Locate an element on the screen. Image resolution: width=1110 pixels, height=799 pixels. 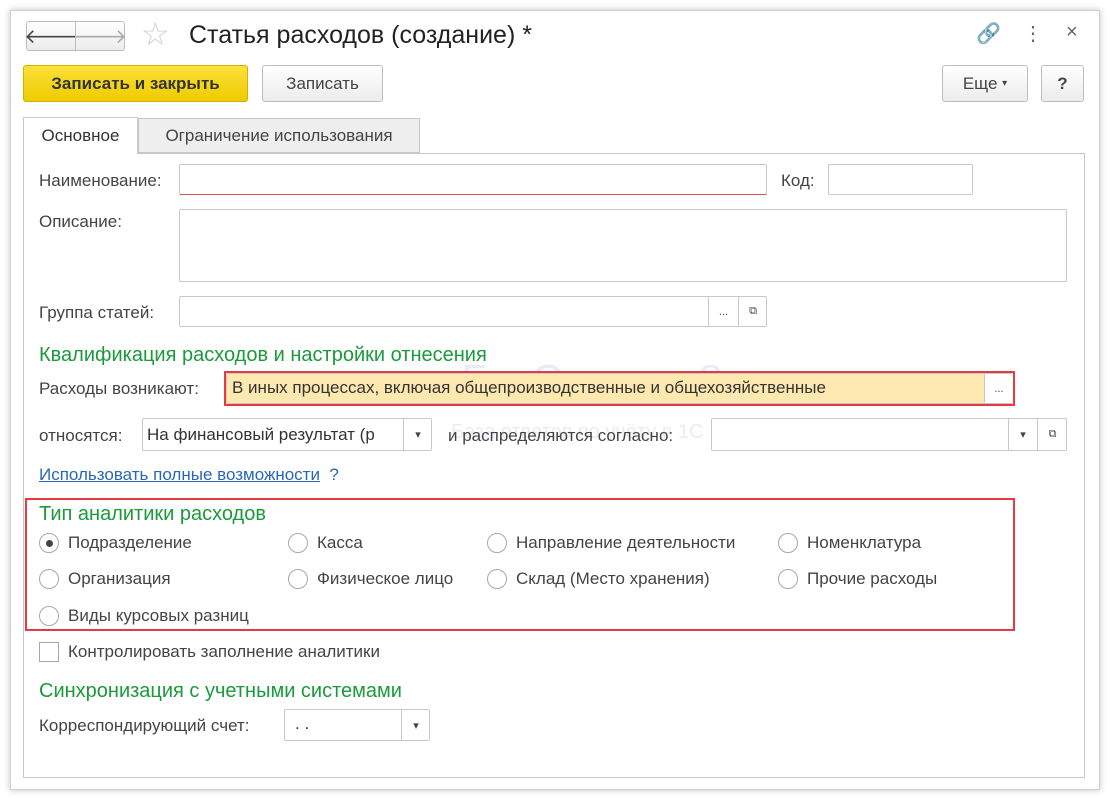
radio-label: Номенклатура is located at coordinates (864, 542).